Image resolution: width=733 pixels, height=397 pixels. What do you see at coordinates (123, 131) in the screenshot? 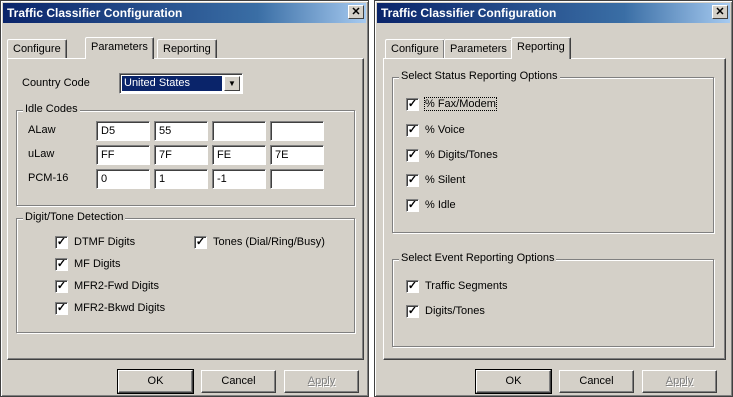
I see `alaw-code-1: D5` at bounding box center [123, 131].